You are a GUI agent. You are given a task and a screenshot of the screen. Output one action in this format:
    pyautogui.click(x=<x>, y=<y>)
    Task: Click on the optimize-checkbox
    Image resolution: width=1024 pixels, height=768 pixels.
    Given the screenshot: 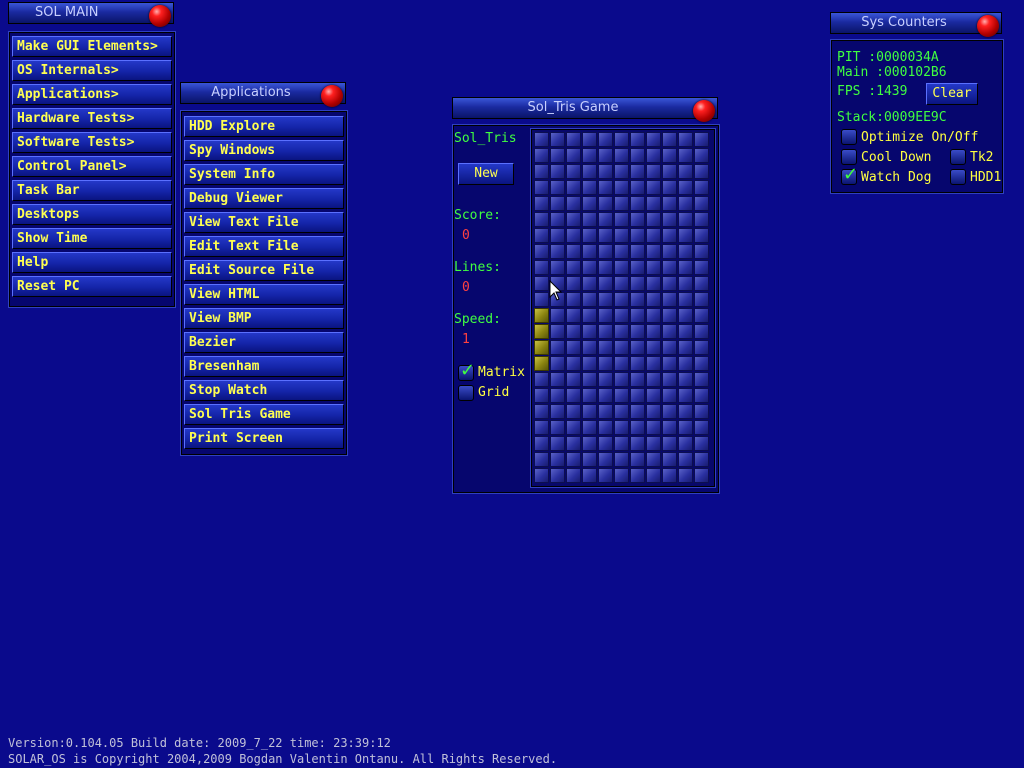 What is the action you would take?
    pyautogui.click(x=849, y=137)
    